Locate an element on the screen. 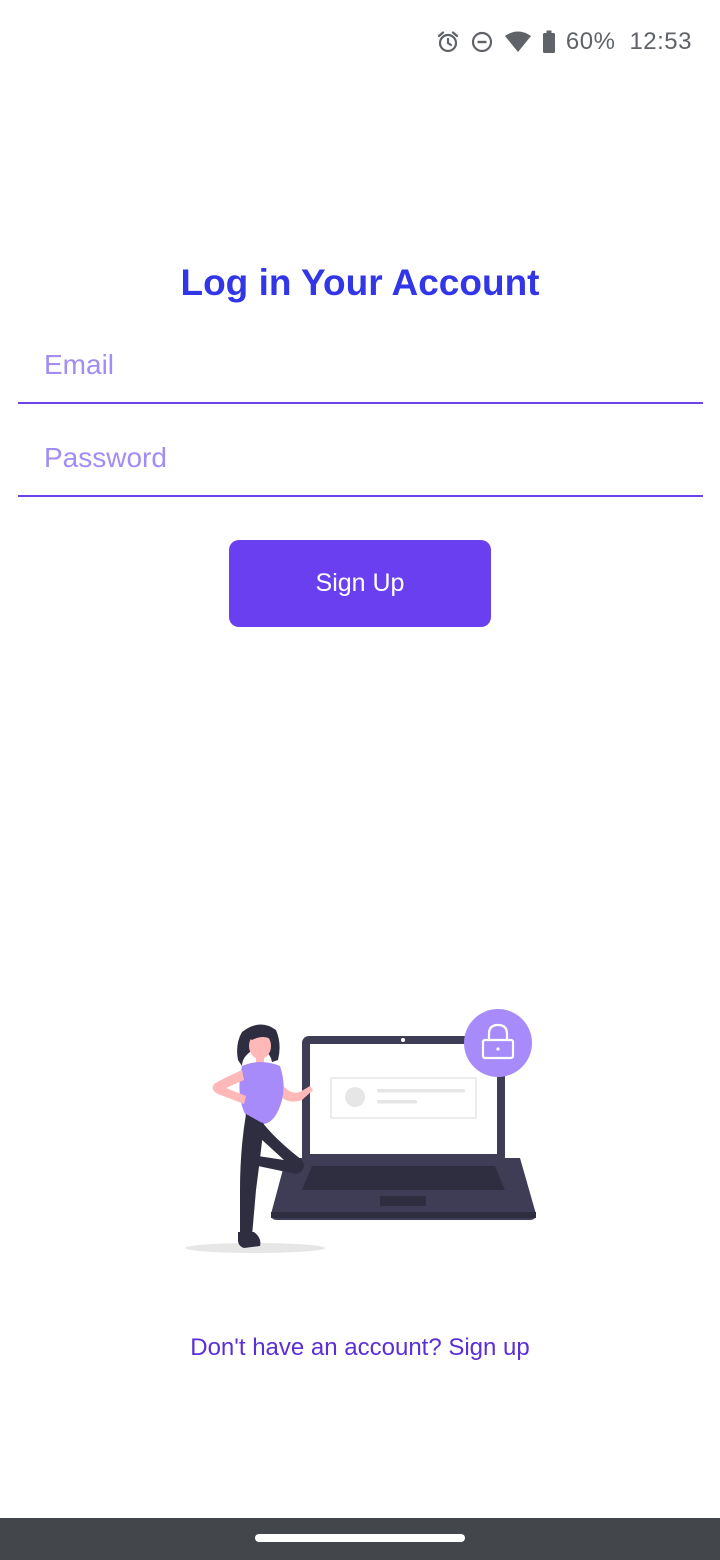 This screenshot has height=1560, width=720. signup-link: Don't have an account? Sign up is located at coordinates (360, 1348).